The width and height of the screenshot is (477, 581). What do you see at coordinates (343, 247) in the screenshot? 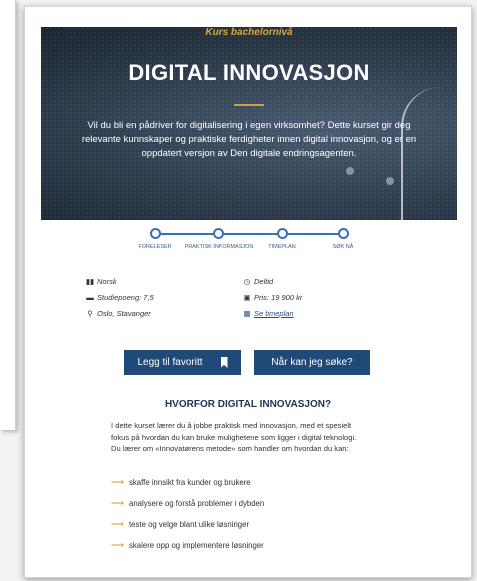
I see `step-link-sok-na: SØK NÅ` at bounding box center [343, 247].